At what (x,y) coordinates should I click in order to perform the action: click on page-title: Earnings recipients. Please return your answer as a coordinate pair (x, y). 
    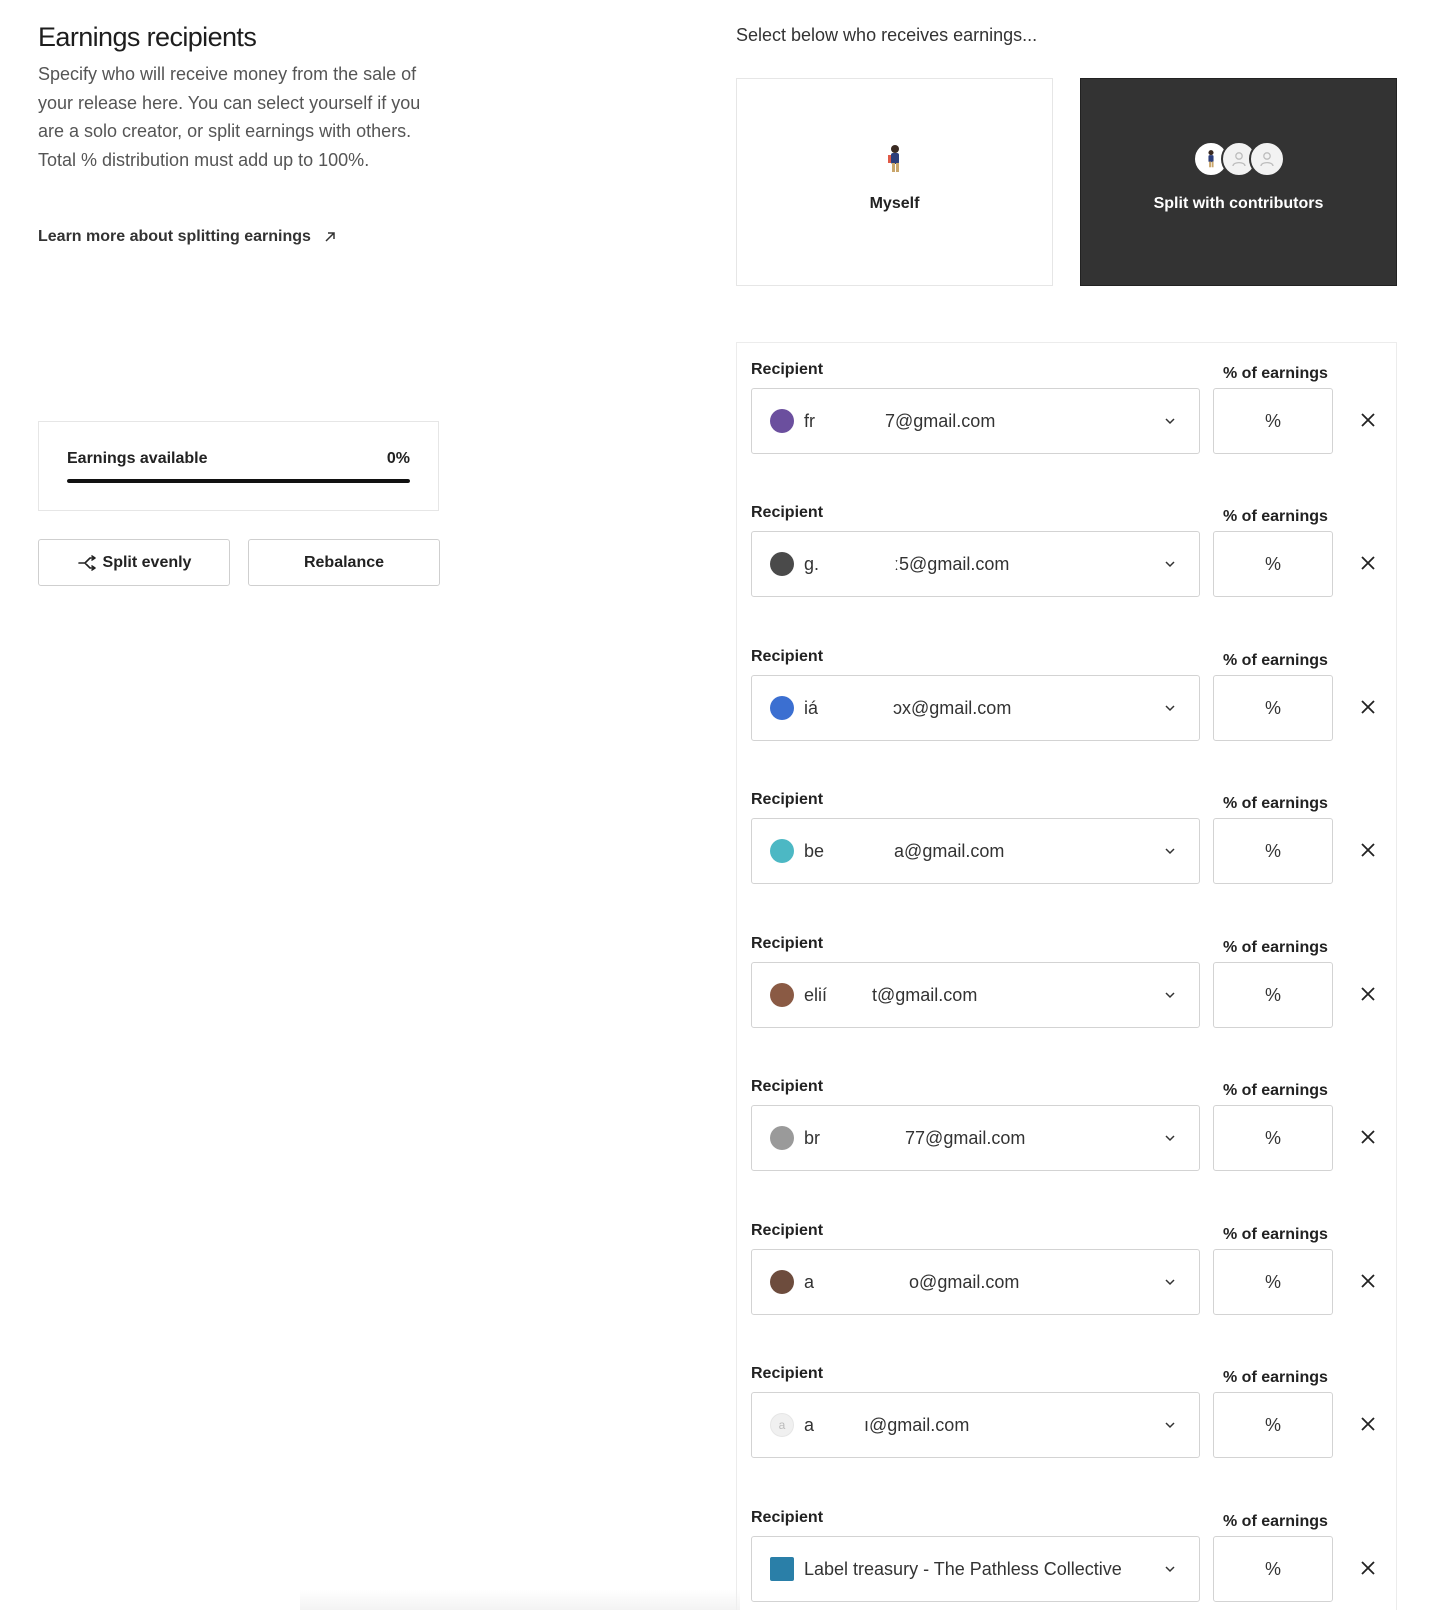
    Looking at the image, I should click on (147, 37).